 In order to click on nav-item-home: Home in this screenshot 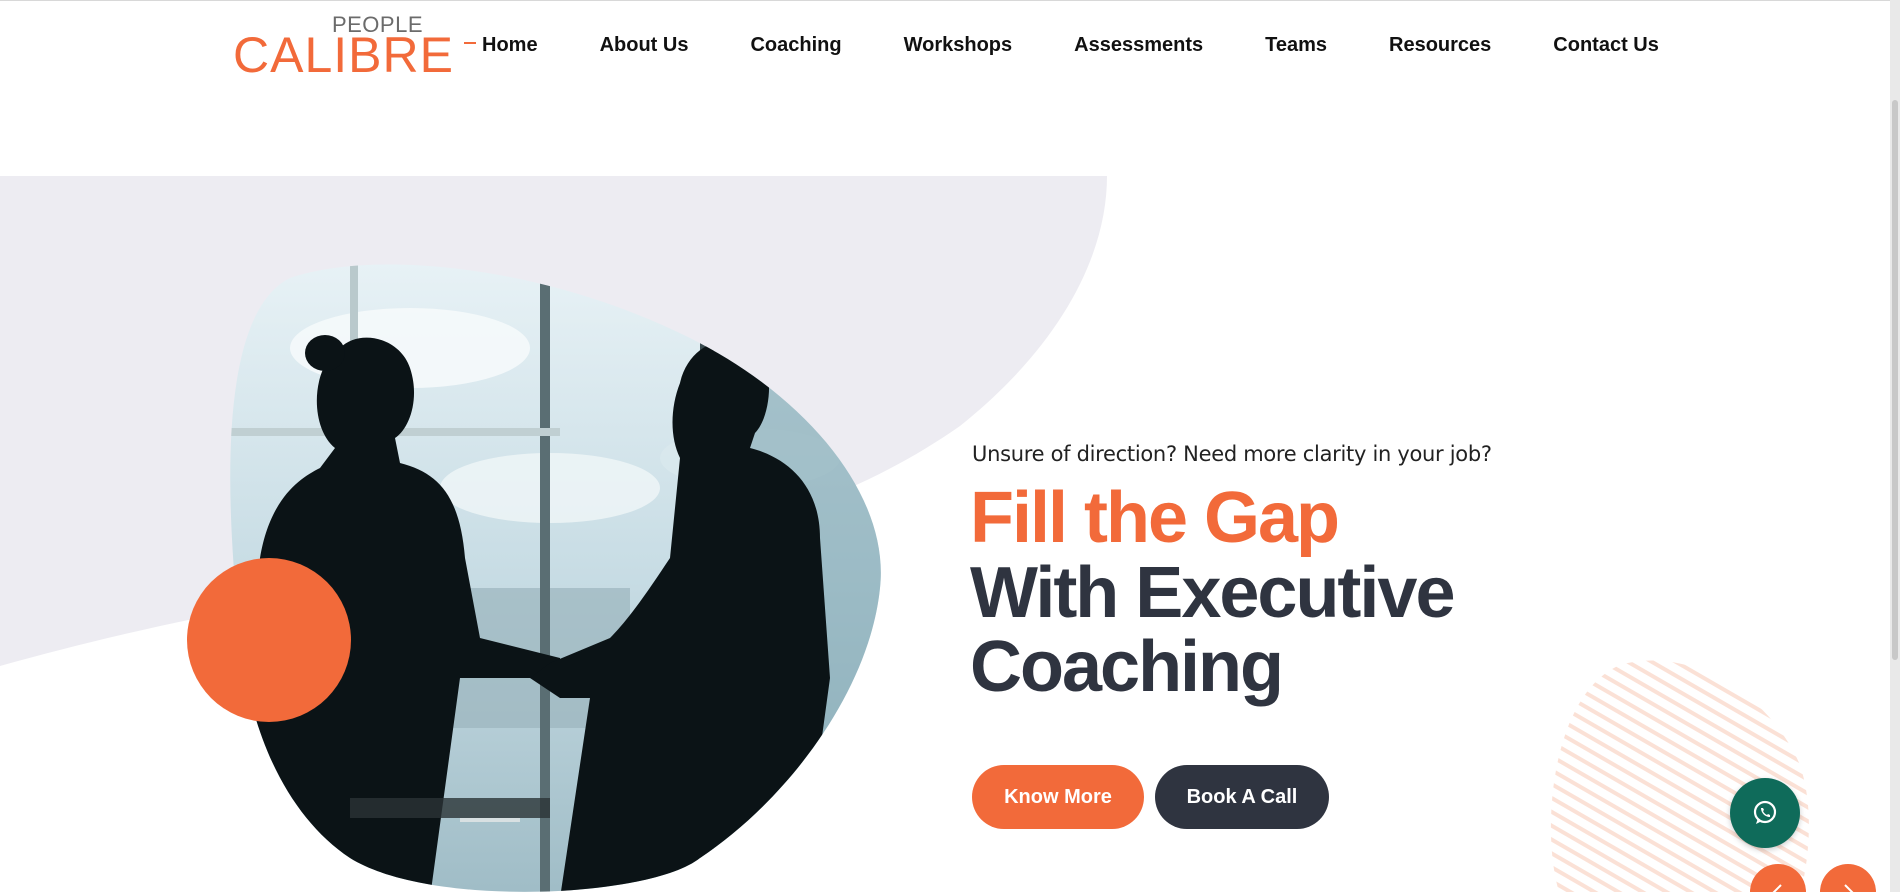, I will do `click(501, 45)`.